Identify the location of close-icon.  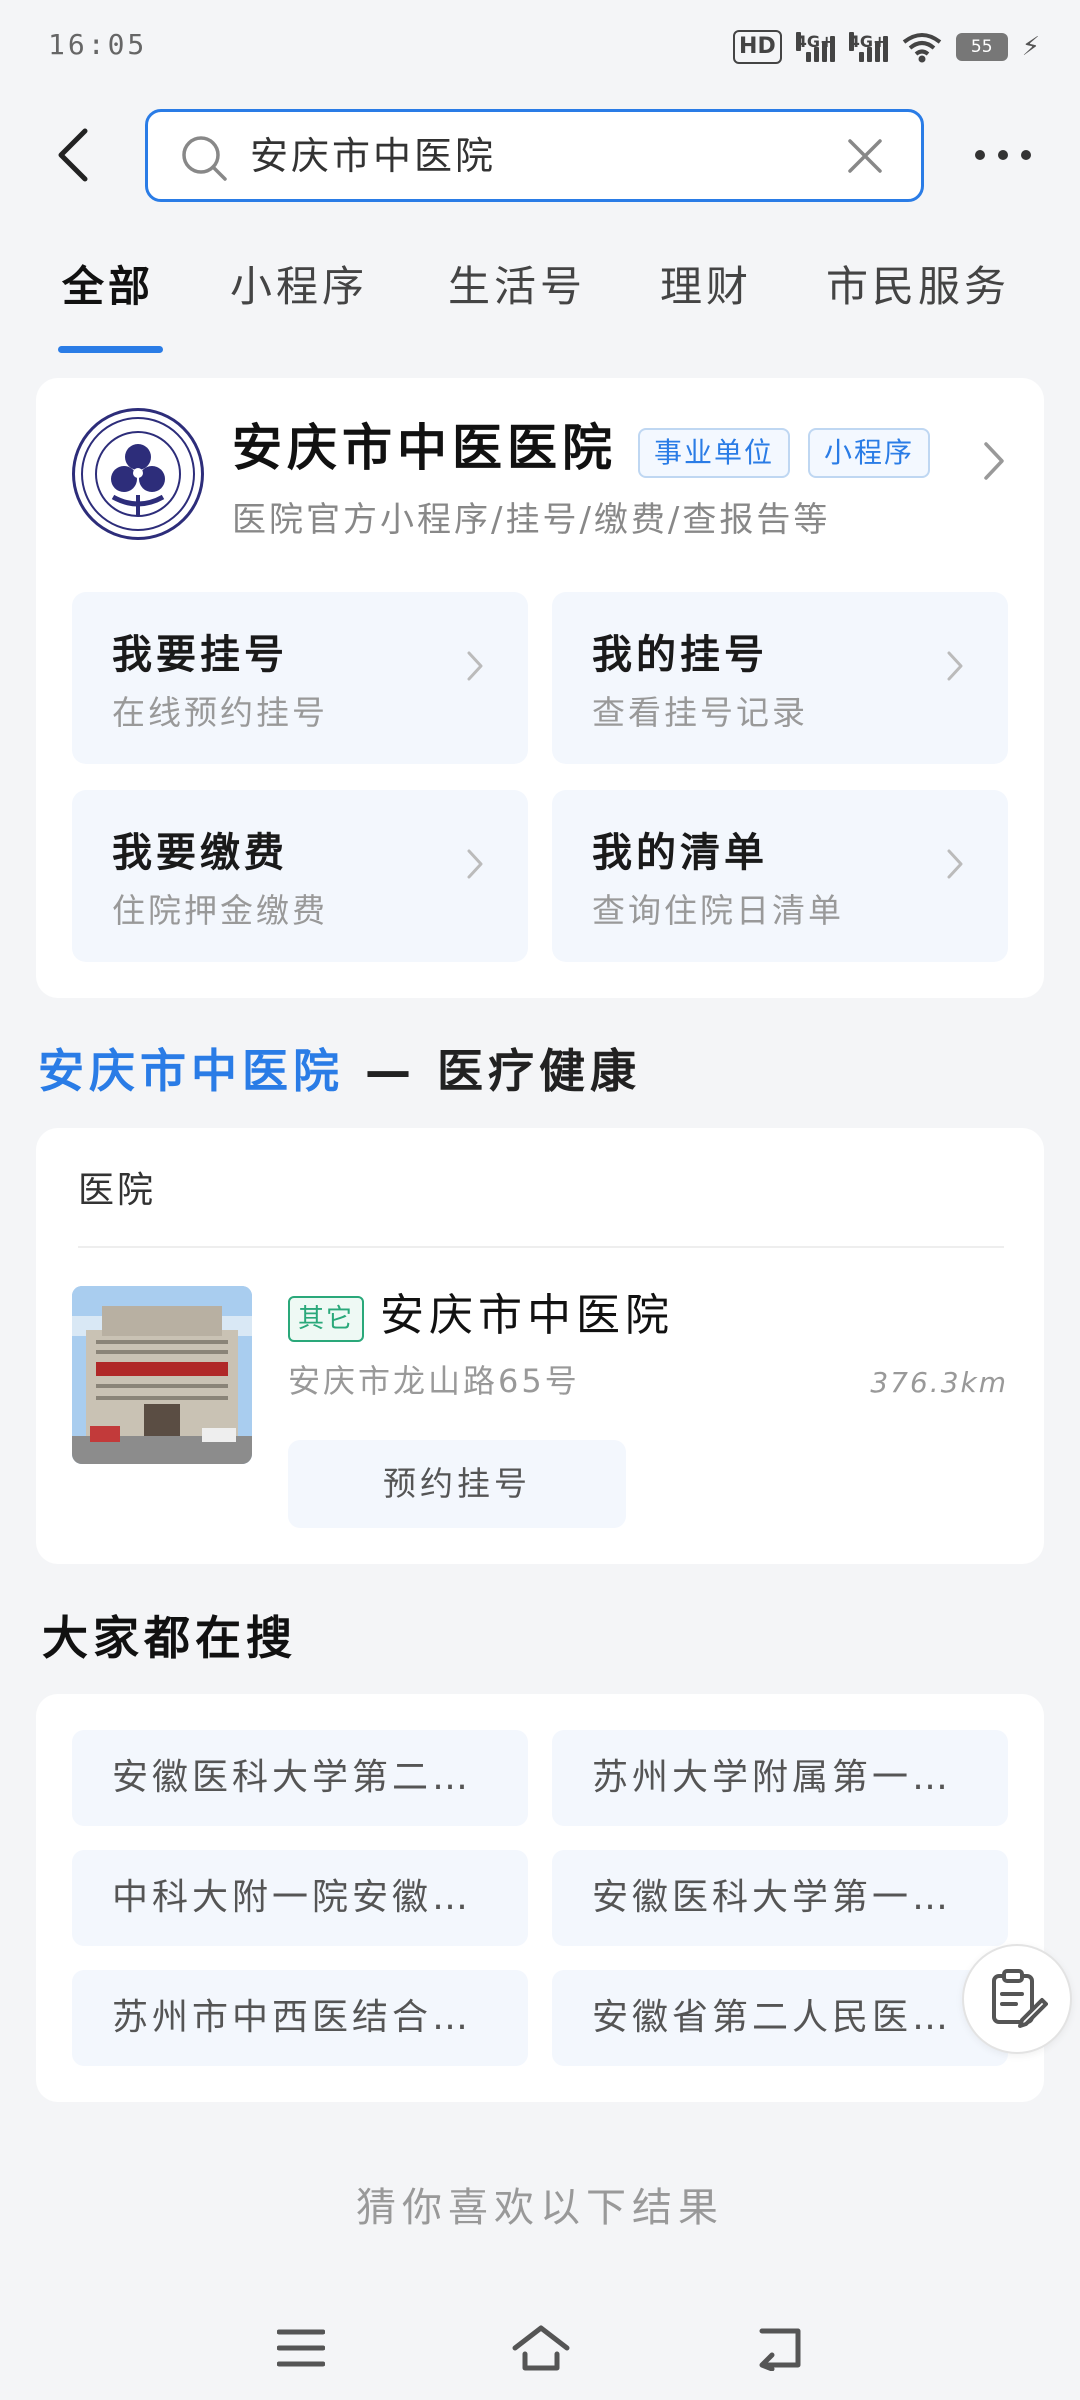
(865, 156).